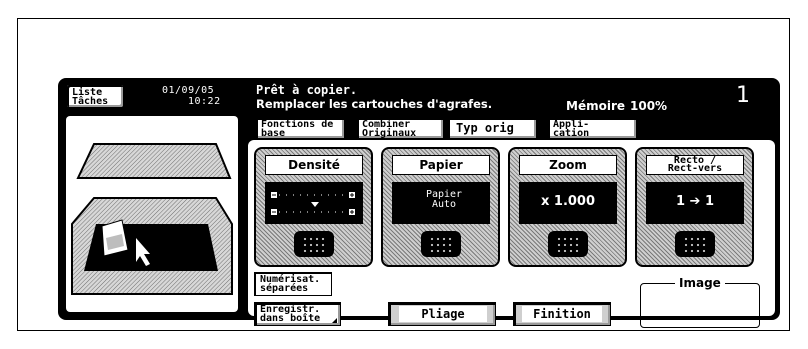 Image resolution: width=808 pixels, height=349 pixels. What do you see at coordinates (568, 244) in the screenshot?
I see `zoom-more-icon` at bounding box center [568, 244].